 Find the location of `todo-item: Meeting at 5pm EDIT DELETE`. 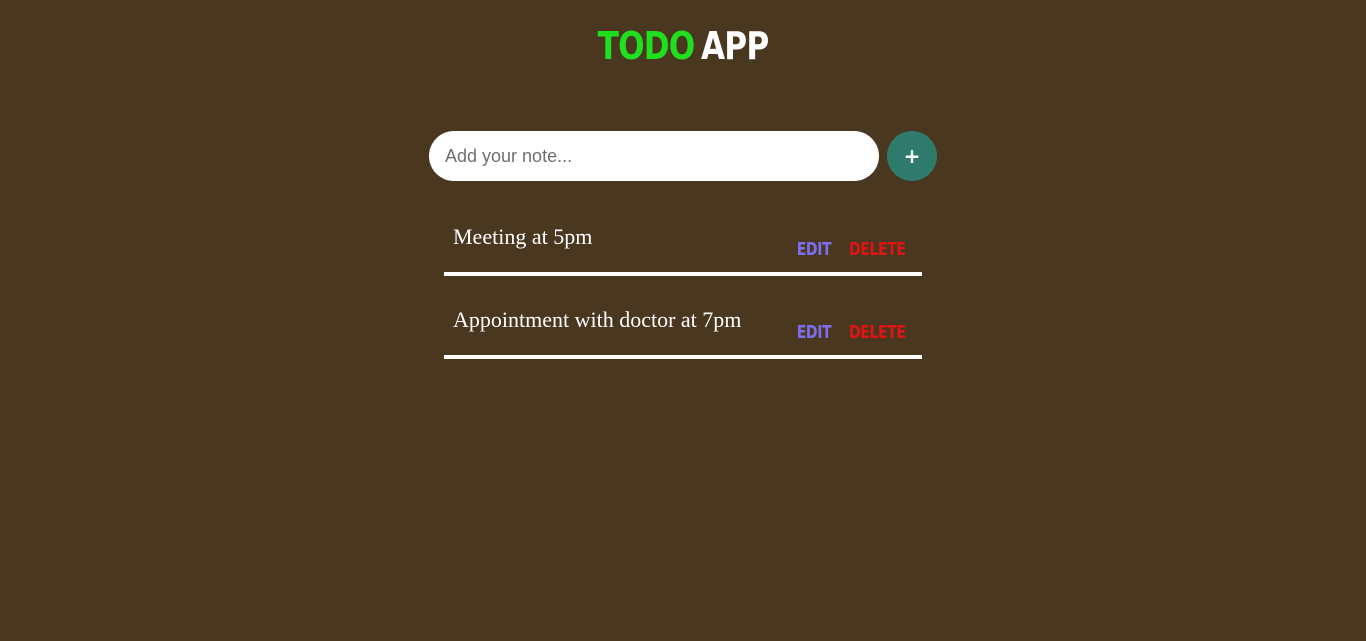

todo-item: Meeting at 5pm EDIT DELETE is located at coordinates (683, 245).